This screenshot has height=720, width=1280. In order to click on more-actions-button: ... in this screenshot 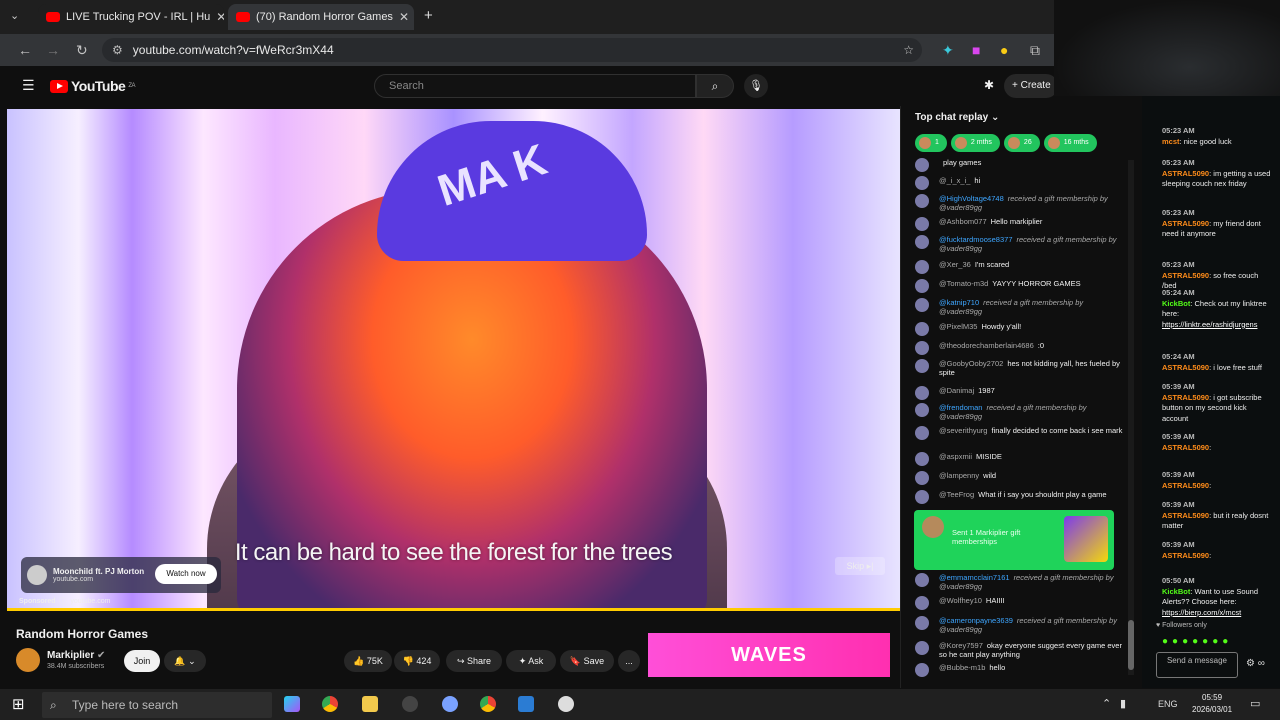, I will do `click(629, 661)`.